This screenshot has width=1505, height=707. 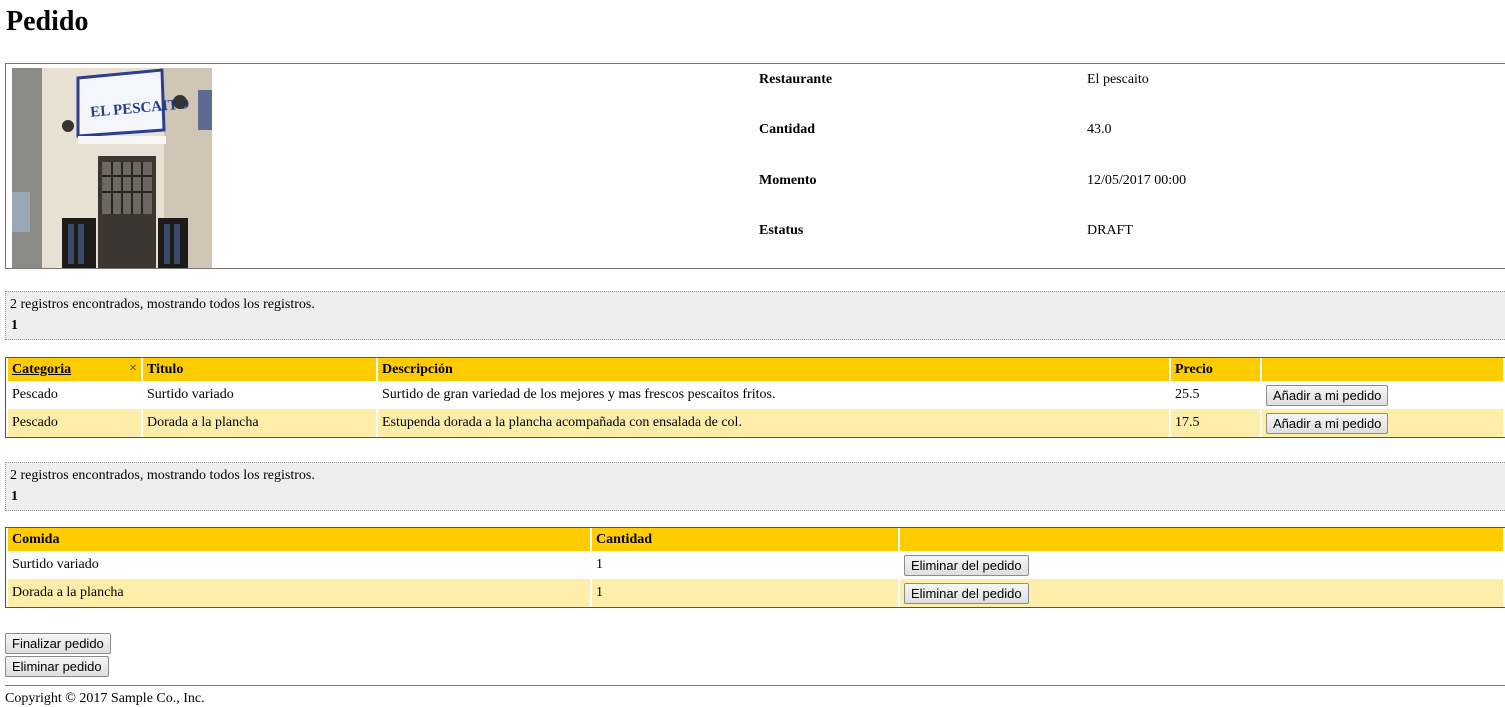 What do you see at coordinates (1215, 395) in the screenshot?
I see `cell-precio: 25.5` at bounding box center [1215, 395].